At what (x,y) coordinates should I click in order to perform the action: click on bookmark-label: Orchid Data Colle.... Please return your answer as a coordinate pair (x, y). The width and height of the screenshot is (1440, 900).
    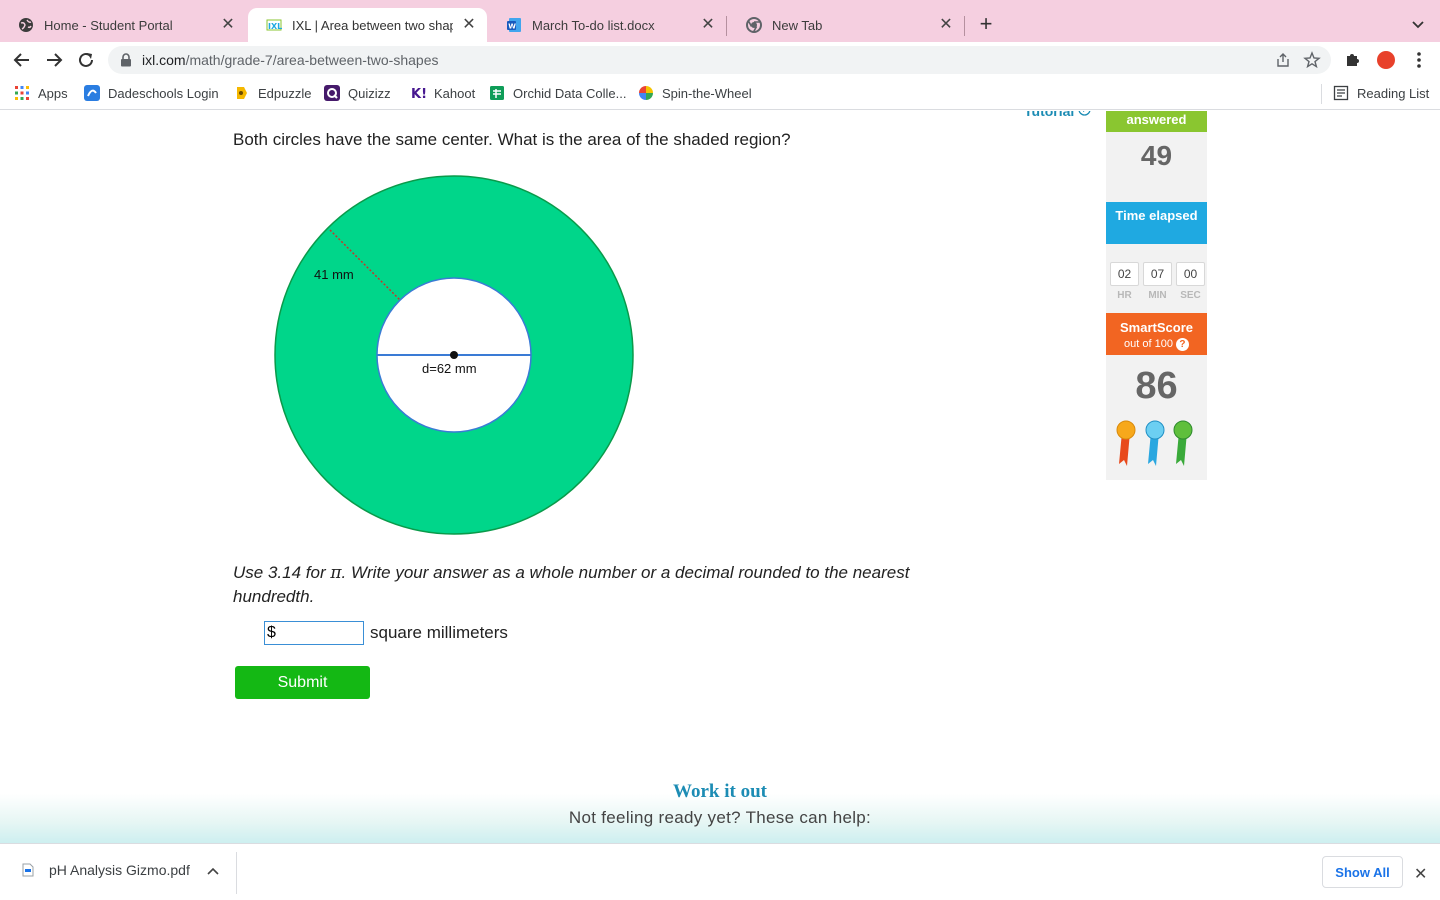
    Looking at the image, I should click on (570, 93).